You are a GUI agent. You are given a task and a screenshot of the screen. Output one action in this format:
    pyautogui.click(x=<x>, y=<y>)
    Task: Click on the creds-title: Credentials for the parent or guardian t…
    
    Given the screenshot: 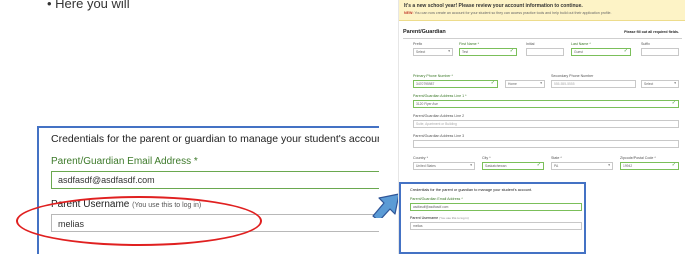 What is the action you would take?
    pyautogui.click(x=471, y=190)
    